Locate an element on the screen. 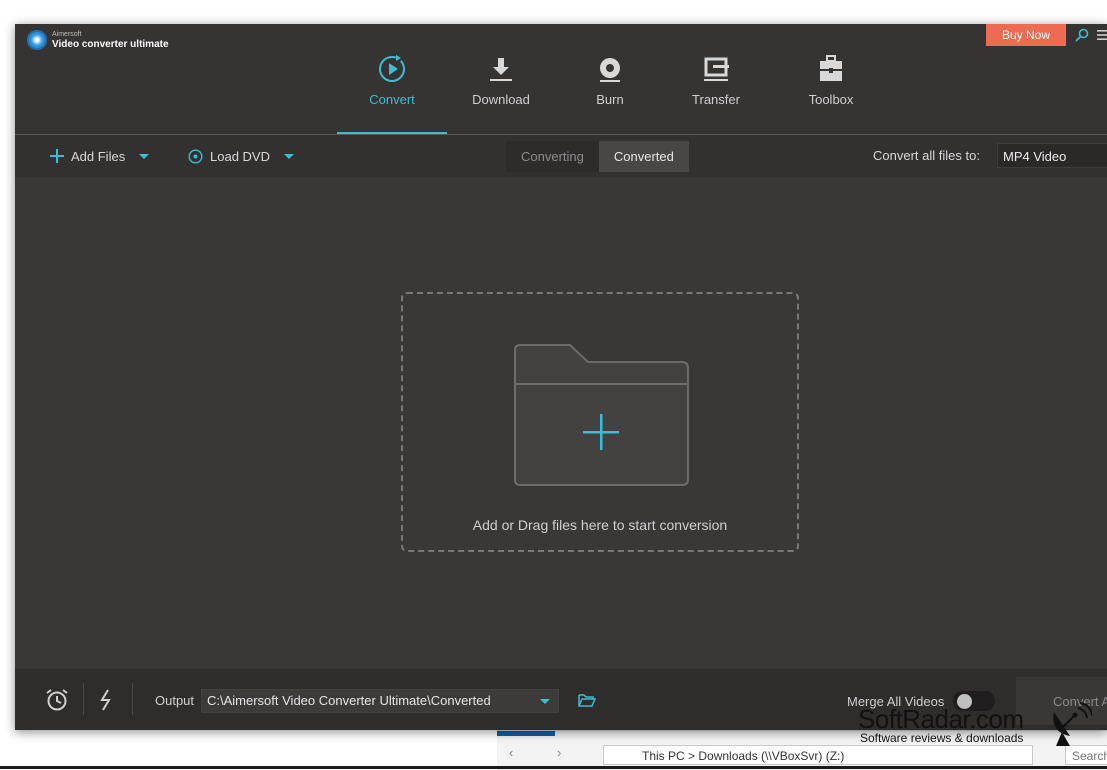  add-files-label: Add Files is located at coordinates (98, 156).